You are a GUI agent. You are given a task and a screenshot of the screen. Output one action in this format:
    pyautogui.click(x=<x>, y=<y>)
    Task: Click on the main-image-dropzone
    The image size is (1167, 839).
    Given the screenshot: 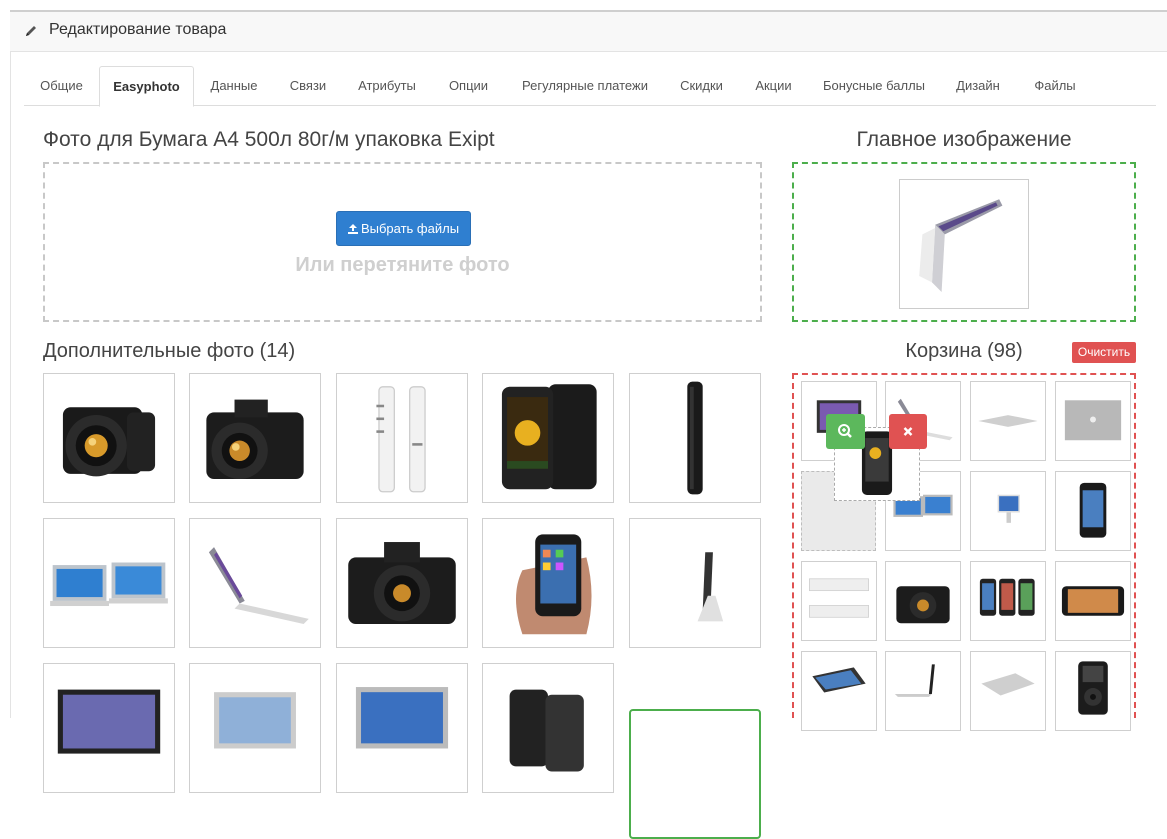 What is the action you would take?
    pyautogui.click(x=964, y=242)
    